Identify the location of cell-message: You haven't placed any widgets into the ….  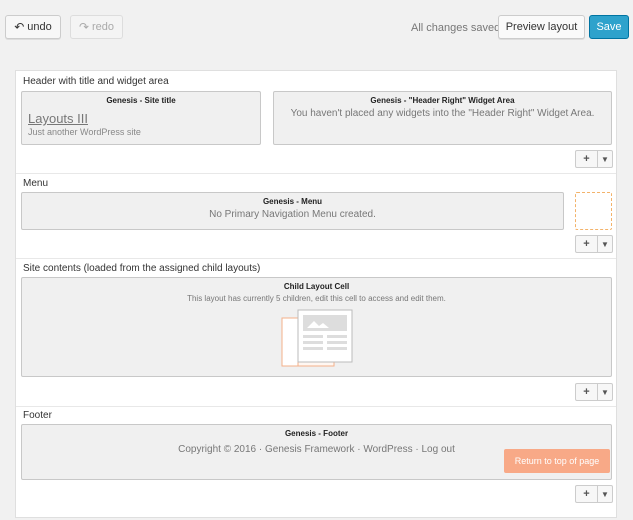
(442, 113).